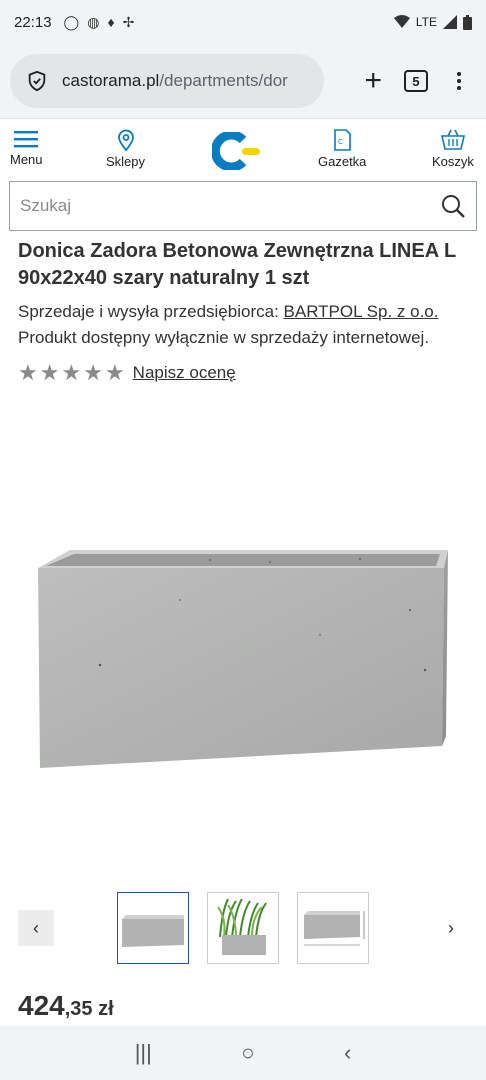 Image resolution: width=486 pixels, height=1080 pixels. I want to click on search-bar, so click(243, 206).